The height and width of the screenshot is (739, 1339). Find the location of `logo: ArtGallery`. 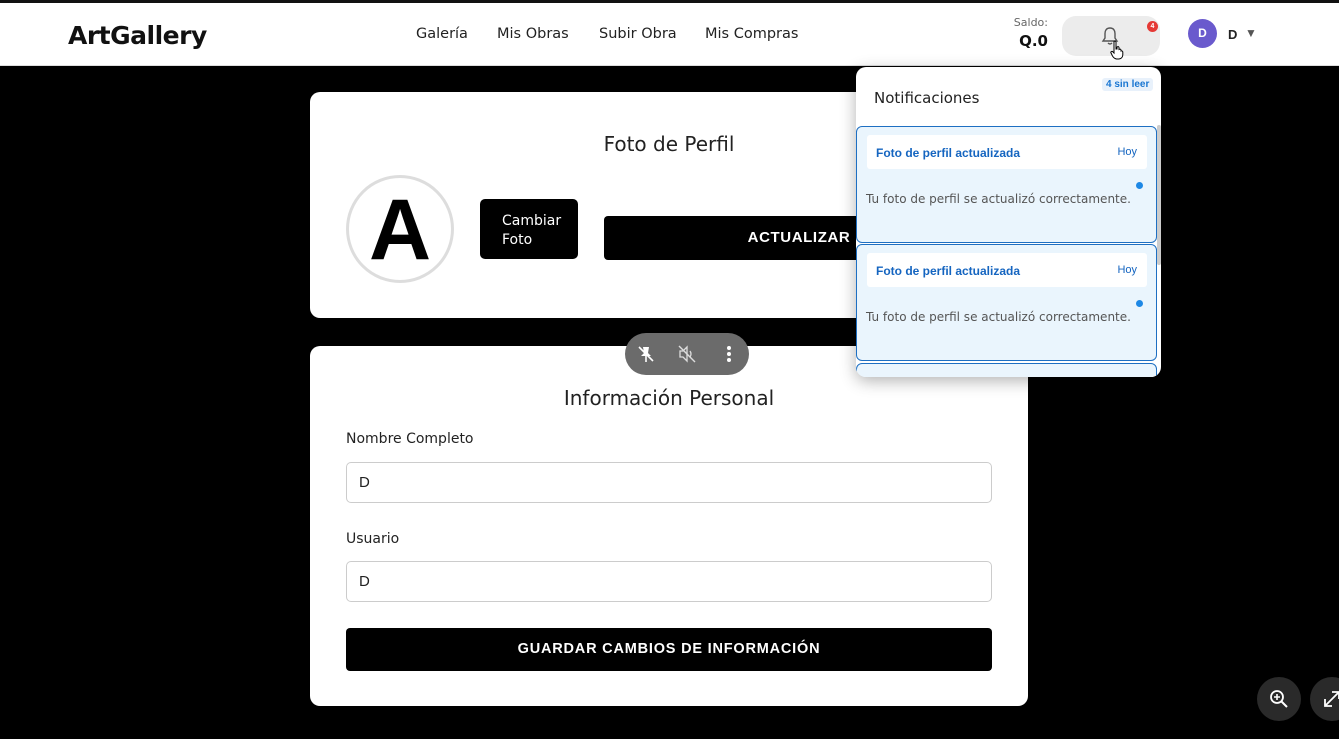

logo: ArtGallery is located at coordinates (137, 35).